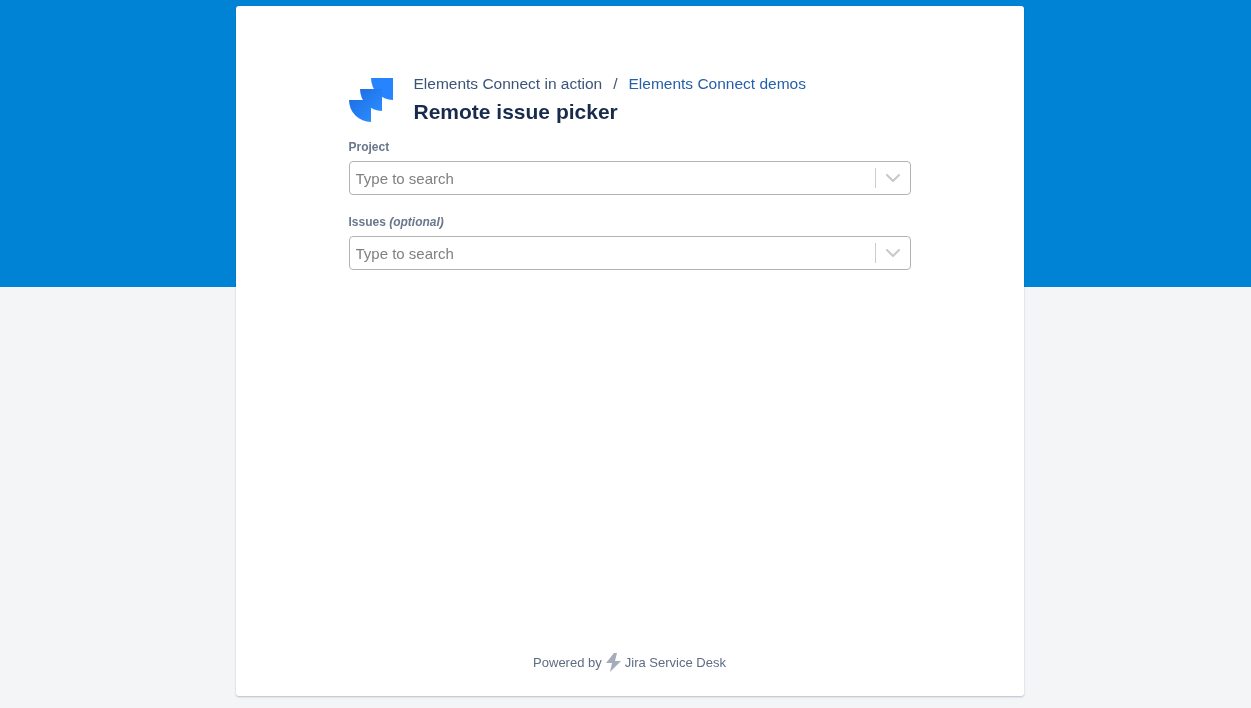  What do you see at coordinates (370, 100) in the screenshot?
I see `stepped-logo-icon` at bounding box center [370, 100].